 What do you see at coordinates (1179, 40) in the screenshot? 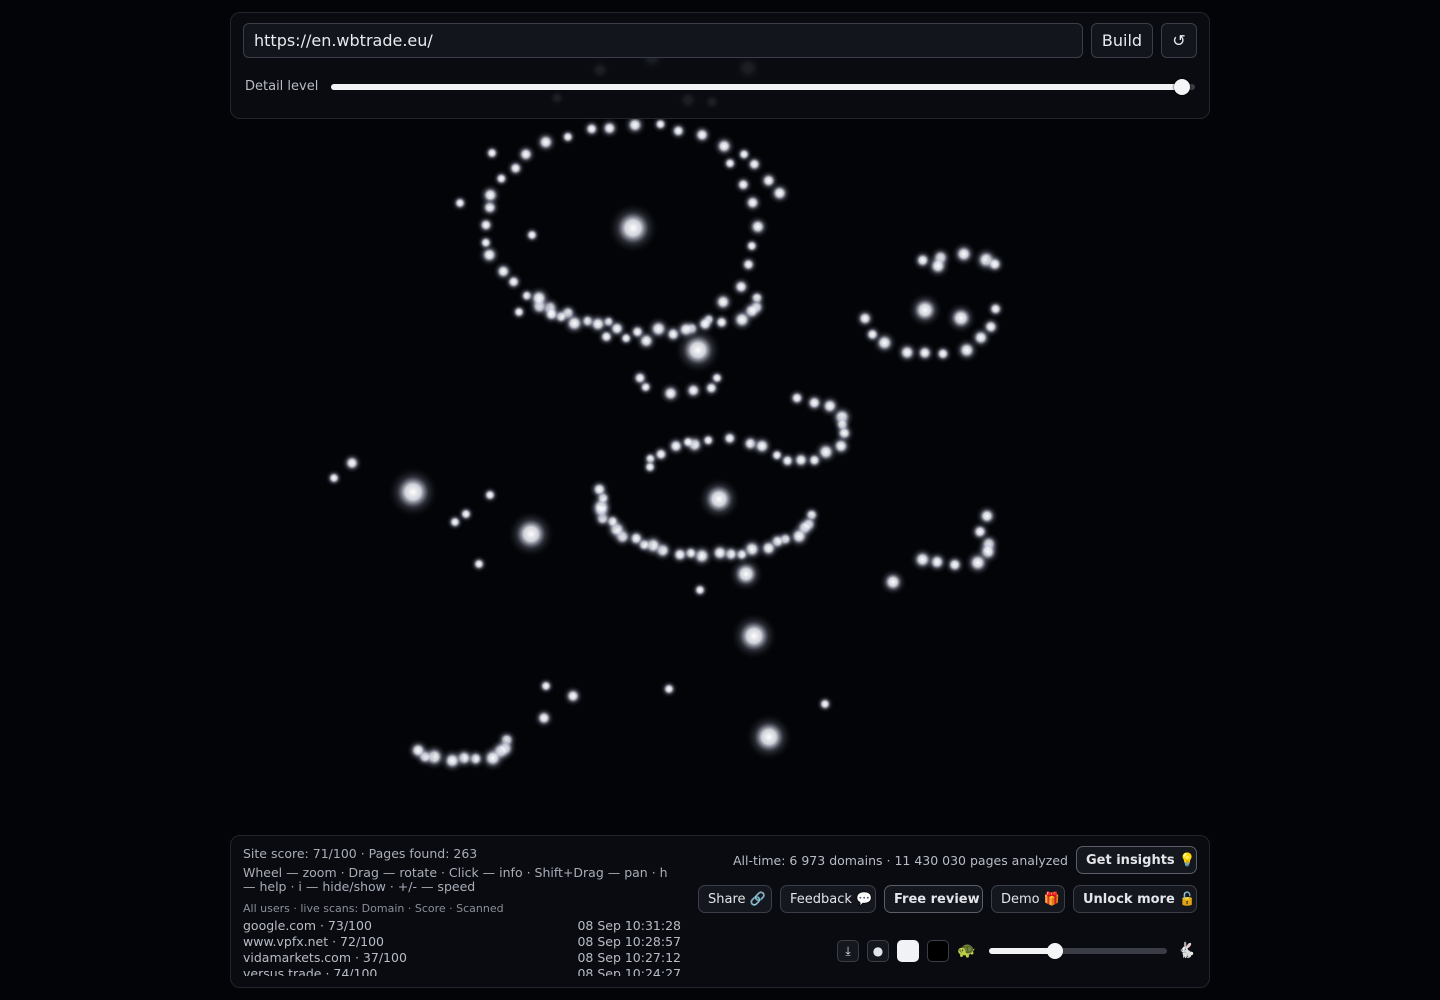
I see `reset-icon: ↺` at bounding box center [1179, 40].